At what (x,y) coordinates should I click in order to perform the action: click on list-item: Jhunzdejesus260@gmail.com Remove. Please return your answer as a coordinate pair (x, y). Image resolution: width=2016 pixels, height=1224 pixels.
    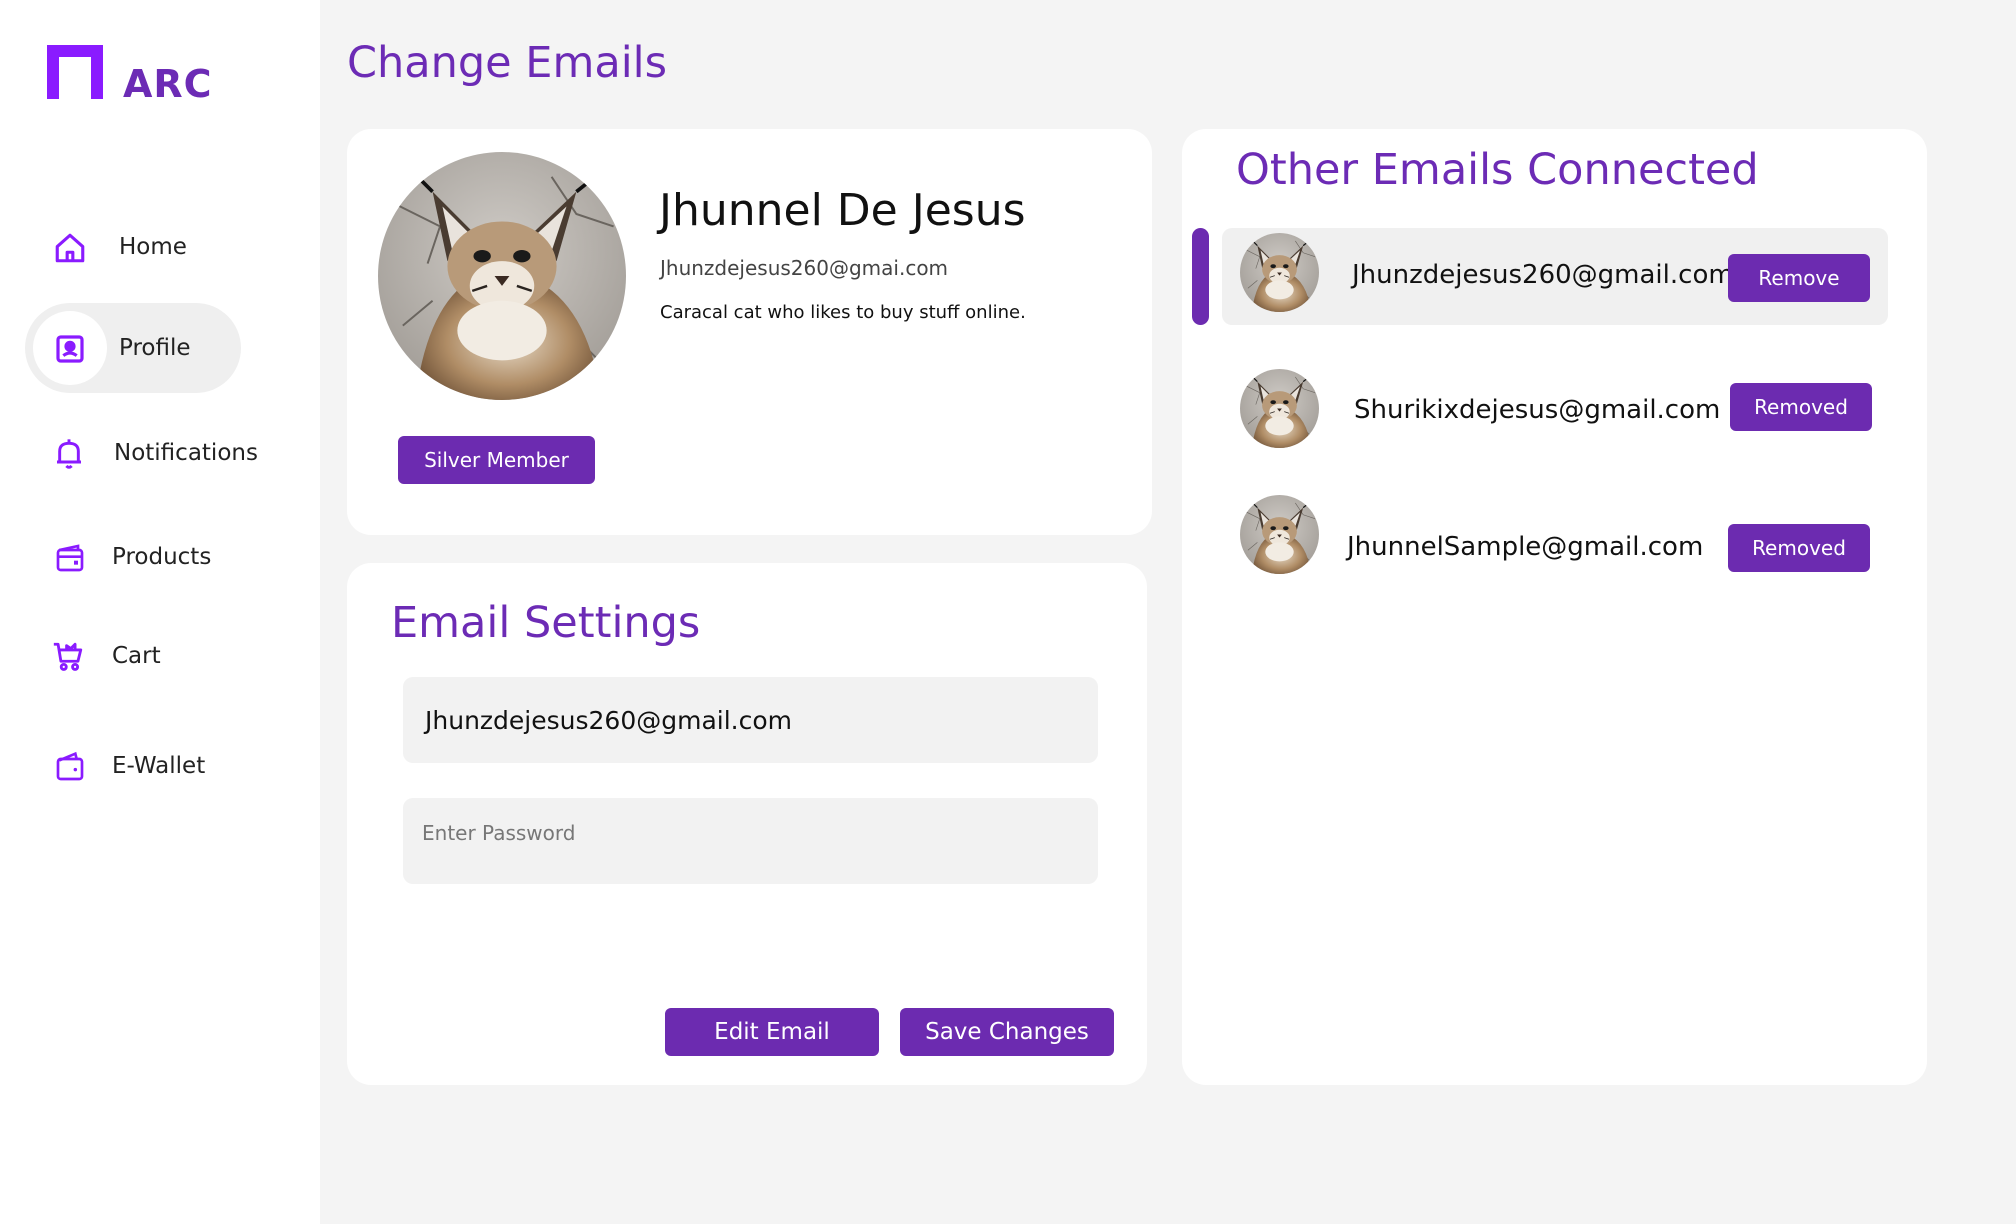
    Looking at the image, I should click on (1555, 276).